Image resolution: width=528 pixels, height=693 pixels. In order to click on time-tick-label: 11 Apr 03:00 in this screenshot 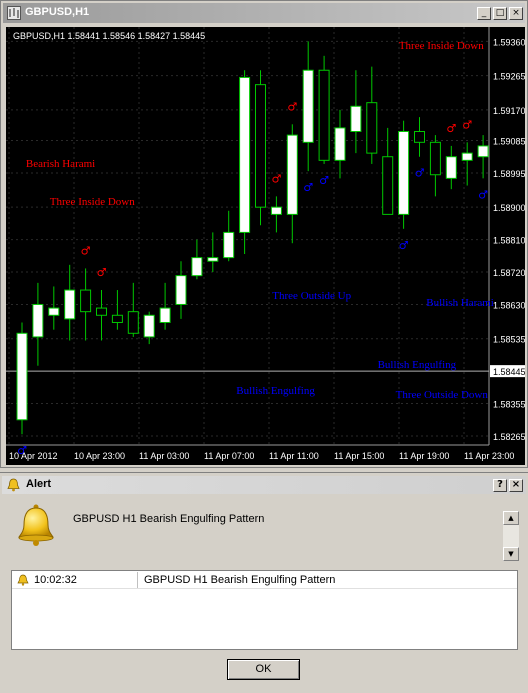, I will do `click(164, 456)`.